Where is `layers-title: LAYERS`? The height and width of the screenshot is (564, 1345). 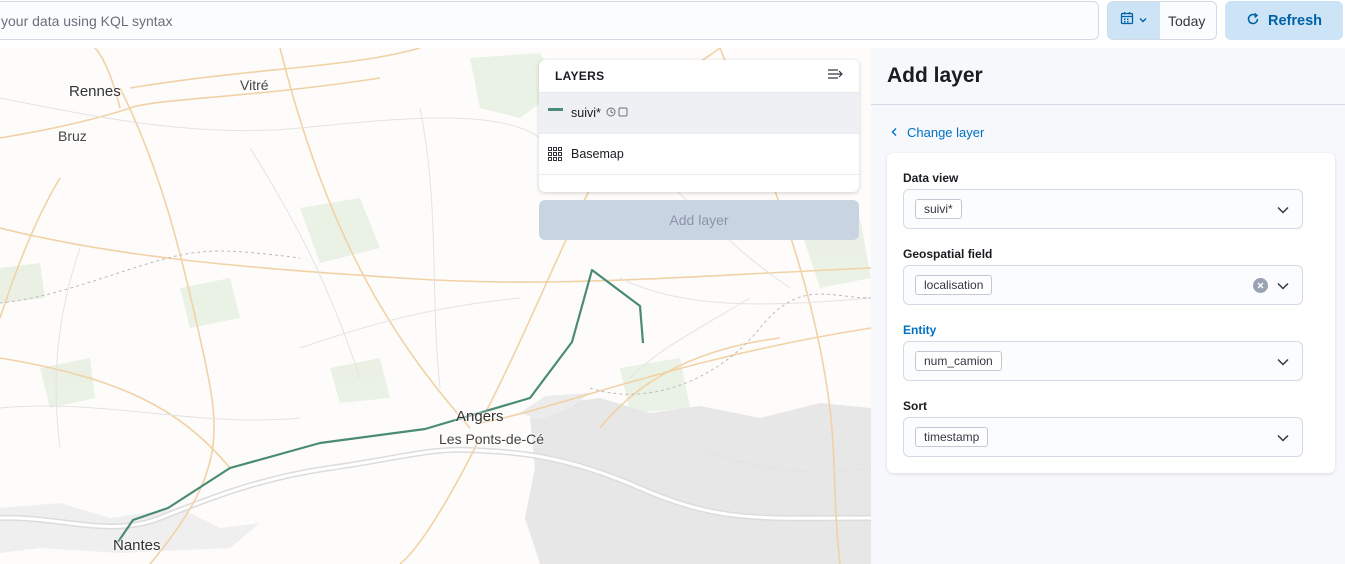
layers-title: LAYERS is located at coordinates (580, 76).